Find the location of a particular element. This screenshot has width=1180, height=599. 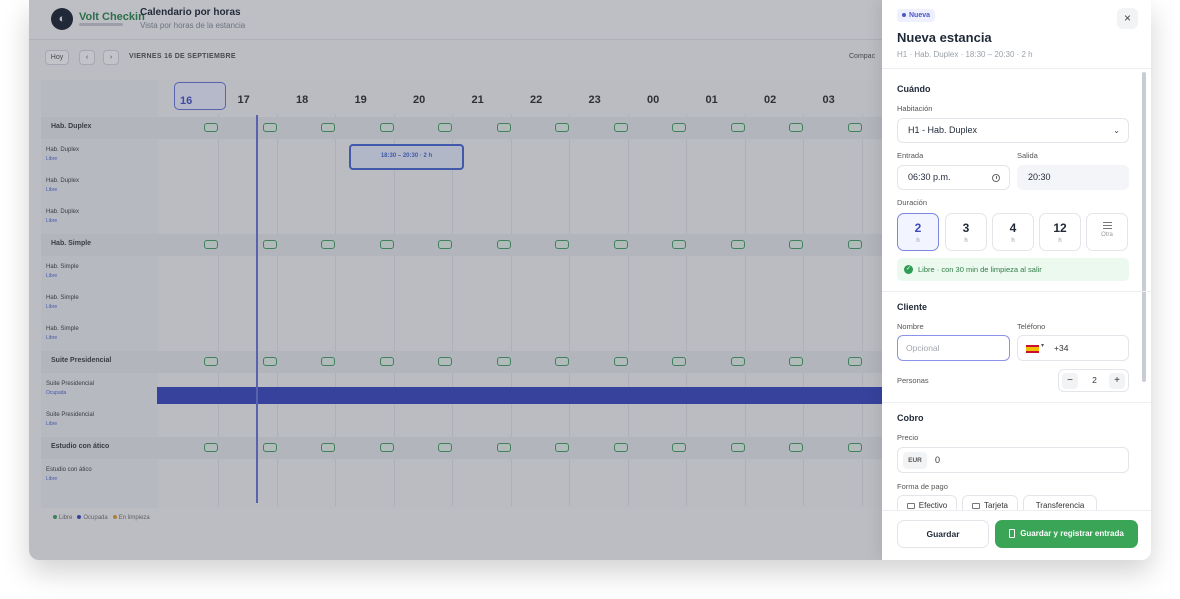

chevron-down-icon: ⌄ is located at coordinates (1116, 130).